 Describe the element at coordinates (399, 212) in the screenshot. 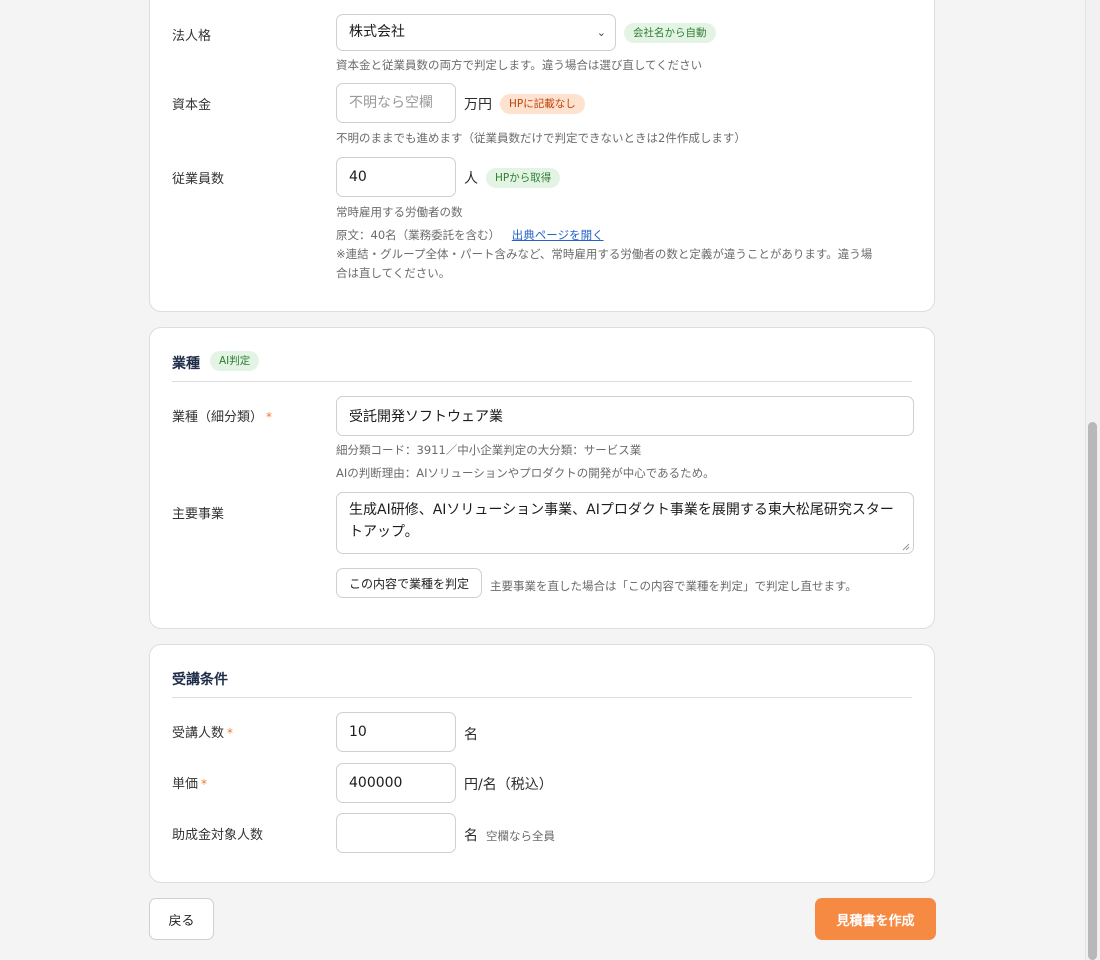

I see `employees-hint: 常時雇用する労働者の数` at that location.